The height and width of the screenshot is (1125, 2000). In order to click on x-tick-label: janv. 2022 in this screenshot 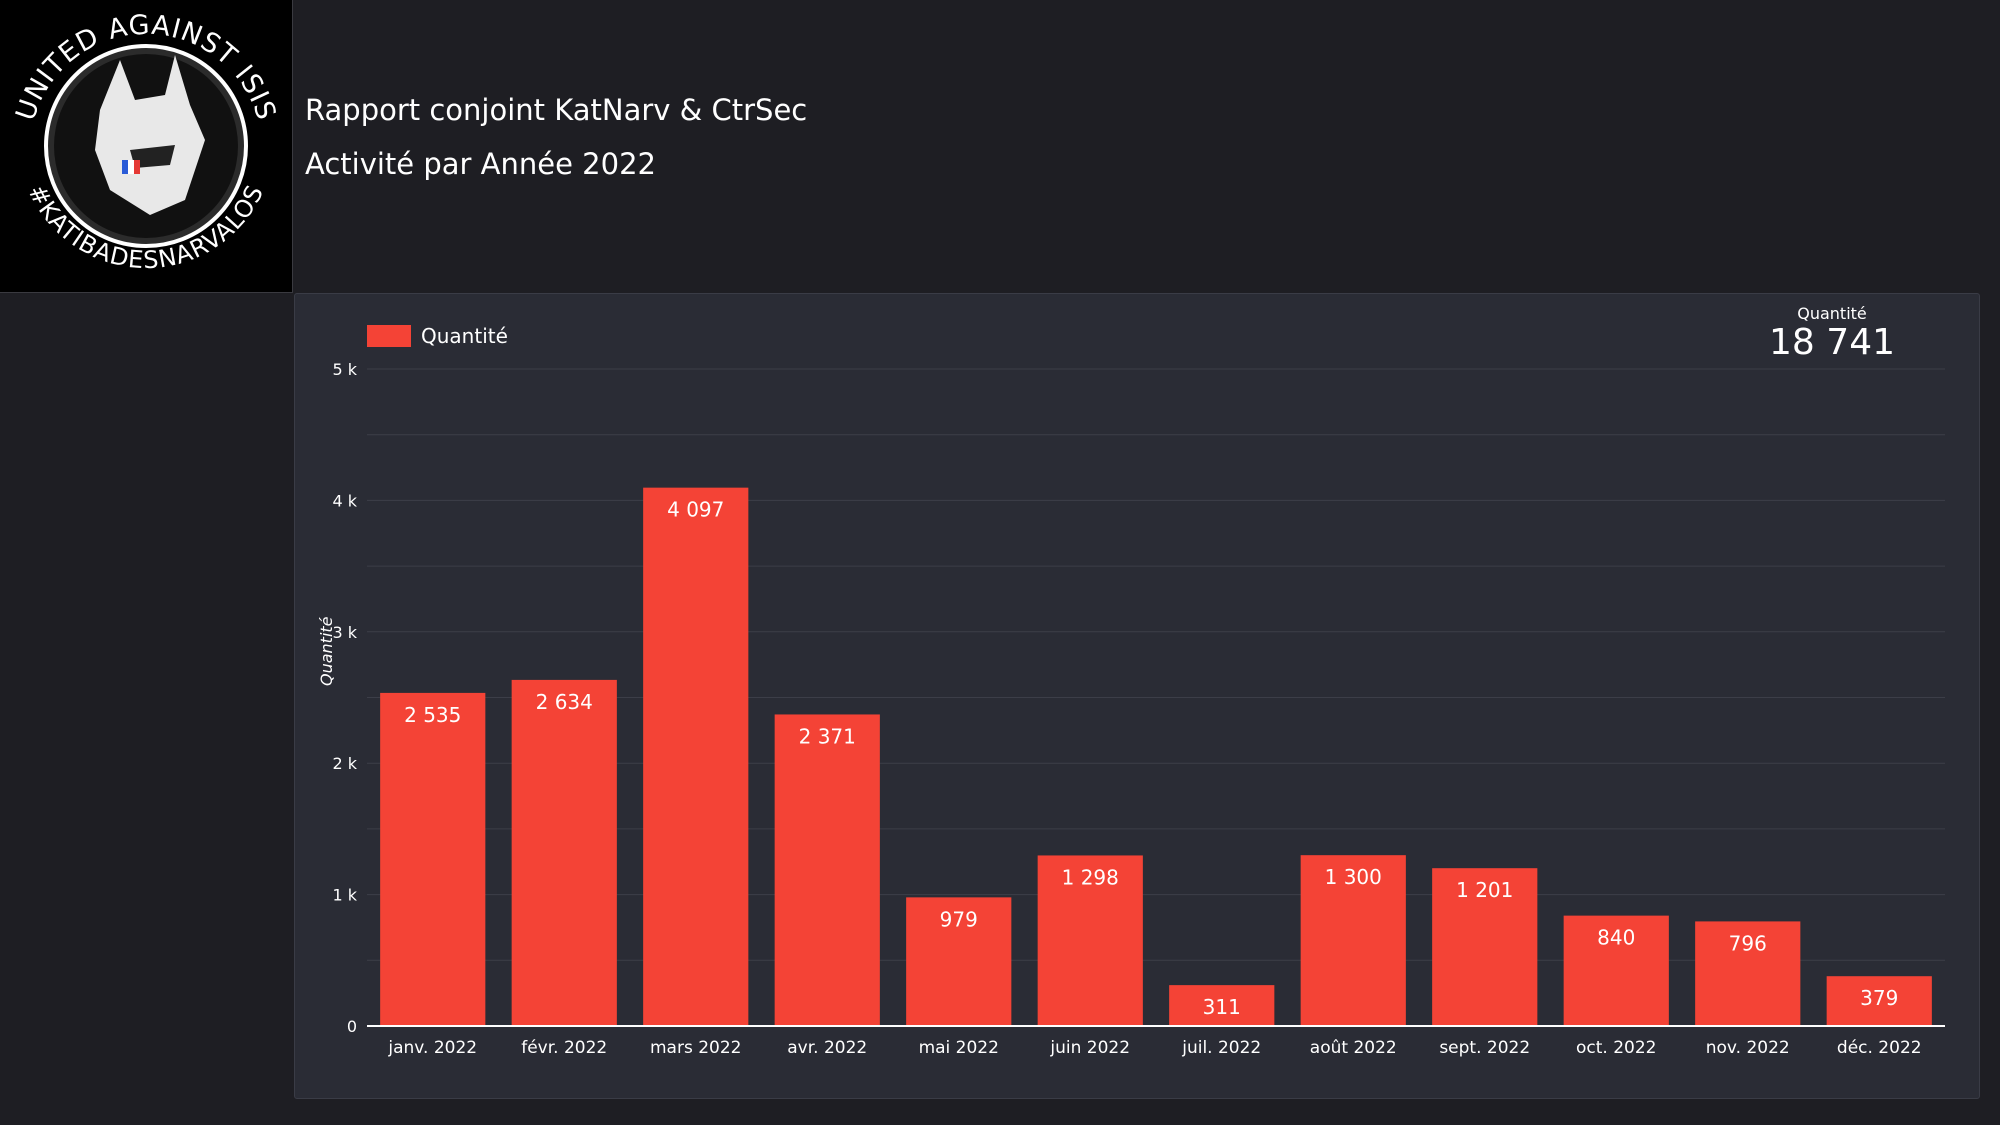, I will do `click(432, 1048)`.